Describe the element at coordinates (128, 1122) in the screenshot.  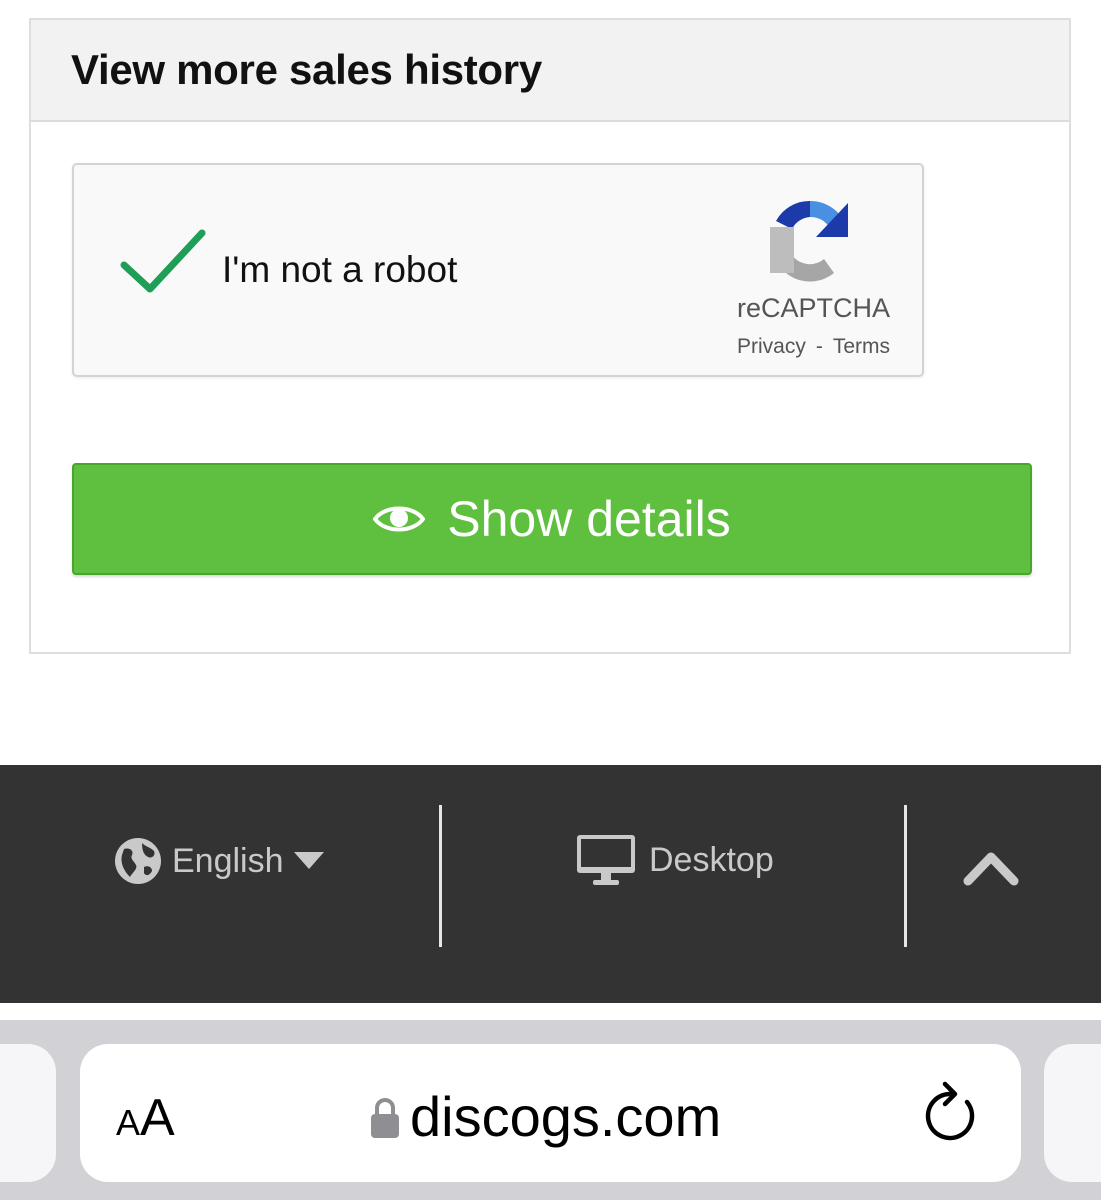
I see `text-size-small: A` at that location.